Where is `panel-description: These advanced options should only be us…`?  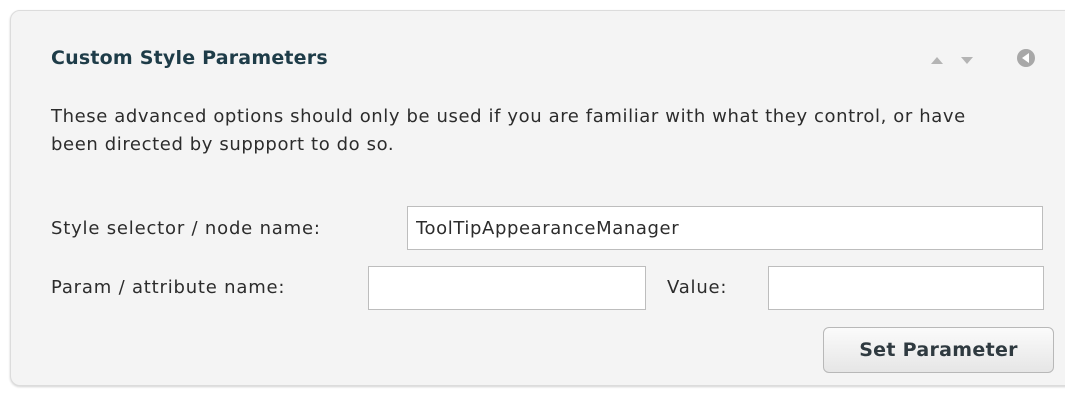 panel-description: These advanced options should only be us… is located at coordinates (508, 130).